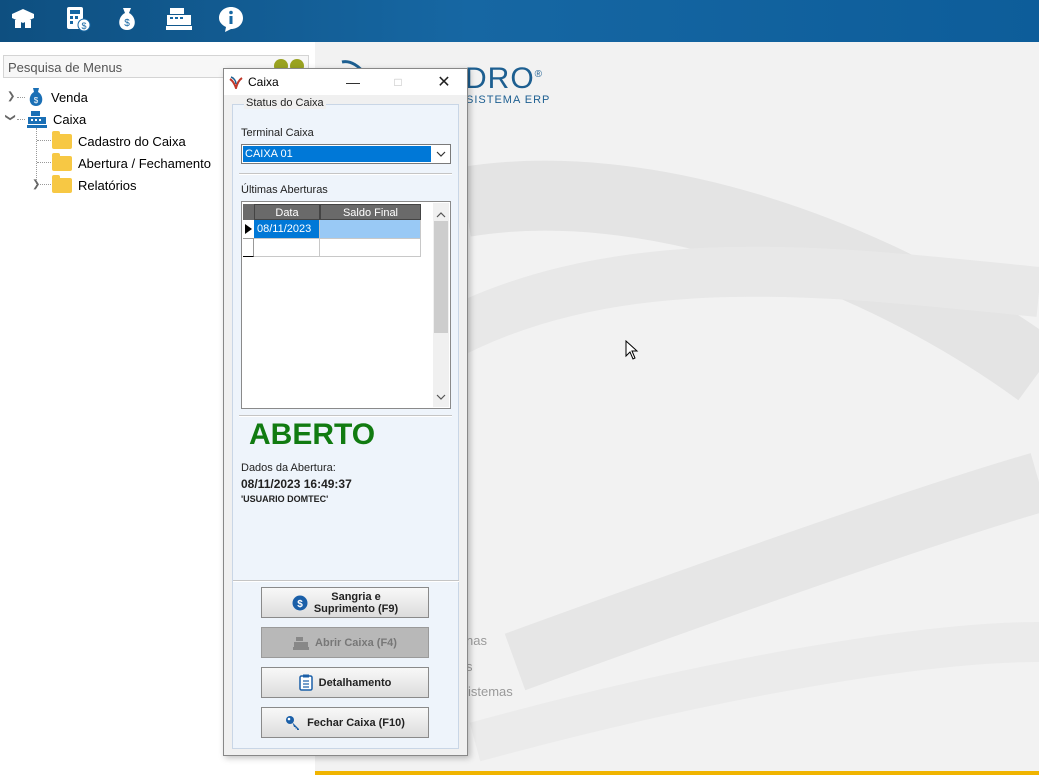  I want to click on grid-corner, so click(248, 212).